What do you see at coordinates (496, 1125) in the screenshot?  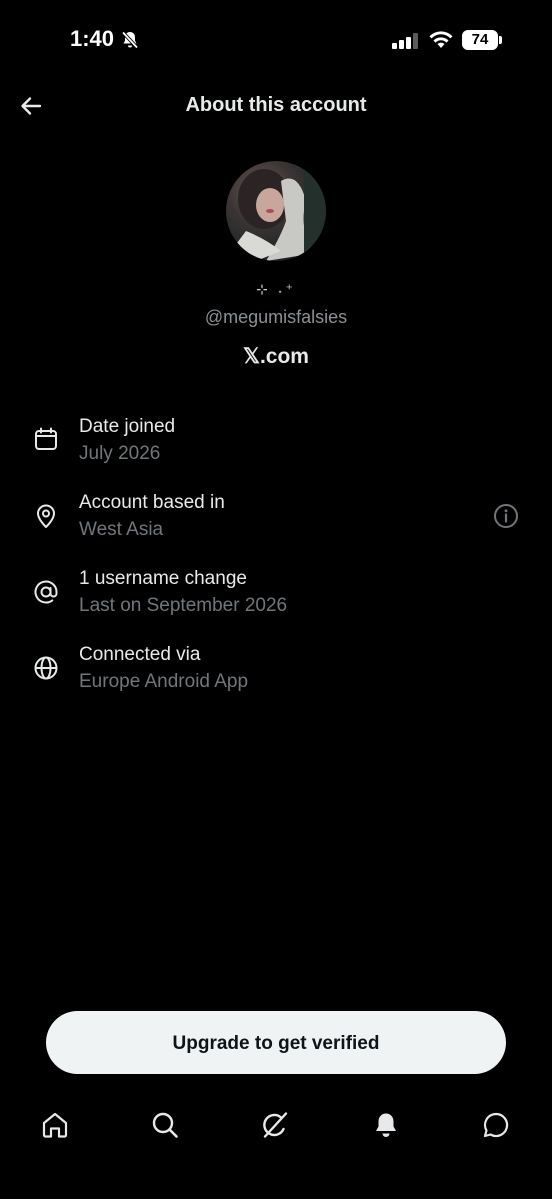 I see `chat-bubble-icon` at bounding box center [496, 1125].